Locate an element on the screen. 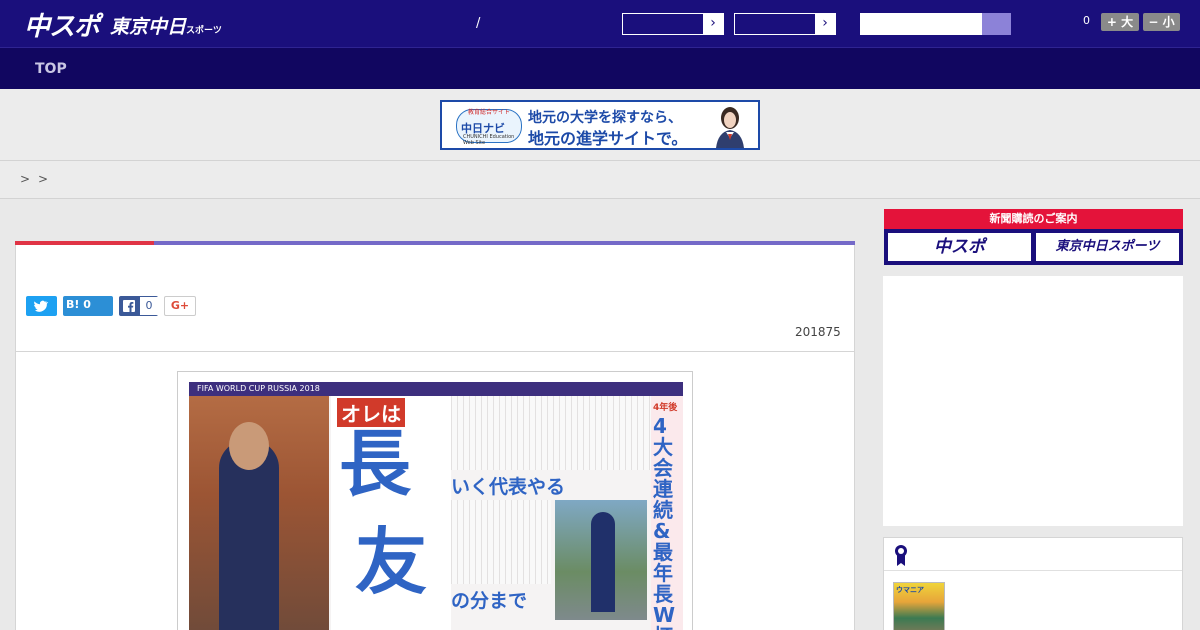 This screenshot has height=630, width=1200. headline-sub-2: の分まで is located at coordinates (489, 601).